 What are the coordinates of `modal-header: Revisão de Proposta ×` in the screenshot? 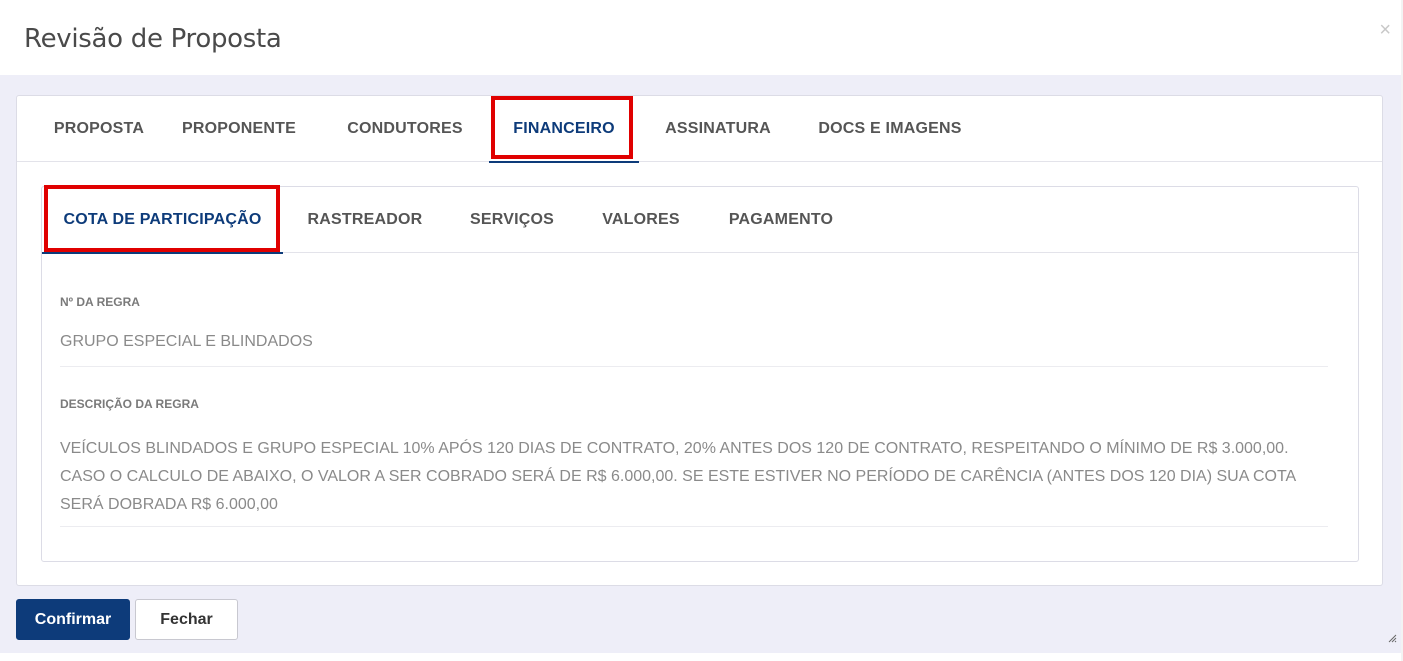 It's located at (700, 37).